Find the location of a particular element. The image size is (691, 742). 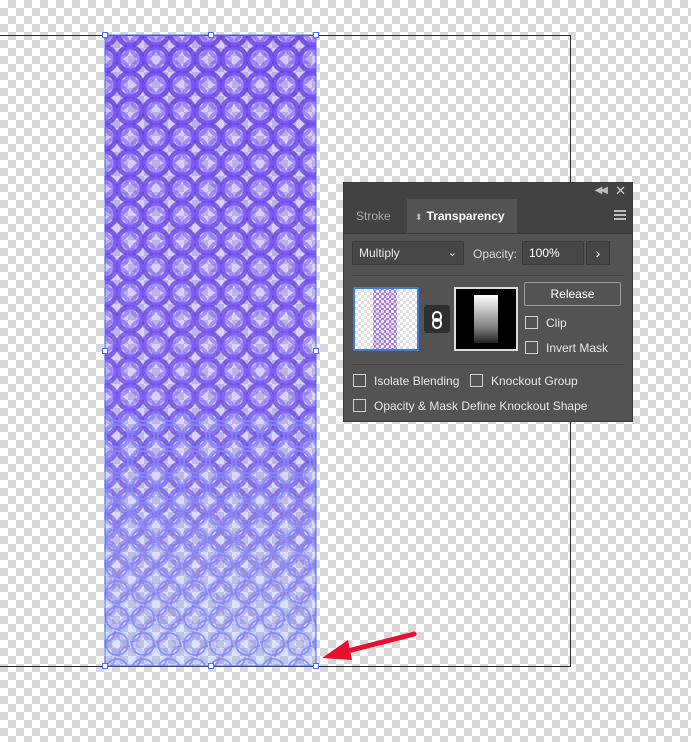

red-arrow-icon is located at coordinates (369, 645).